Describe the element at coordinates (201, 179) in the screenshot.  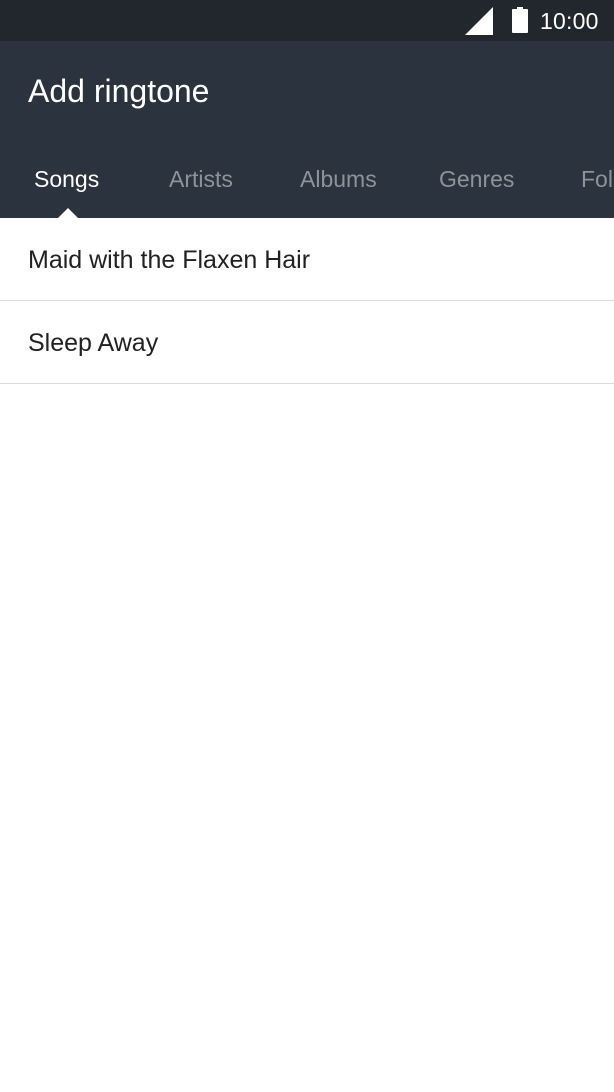
I see `tab-artists: Artists` at that location.